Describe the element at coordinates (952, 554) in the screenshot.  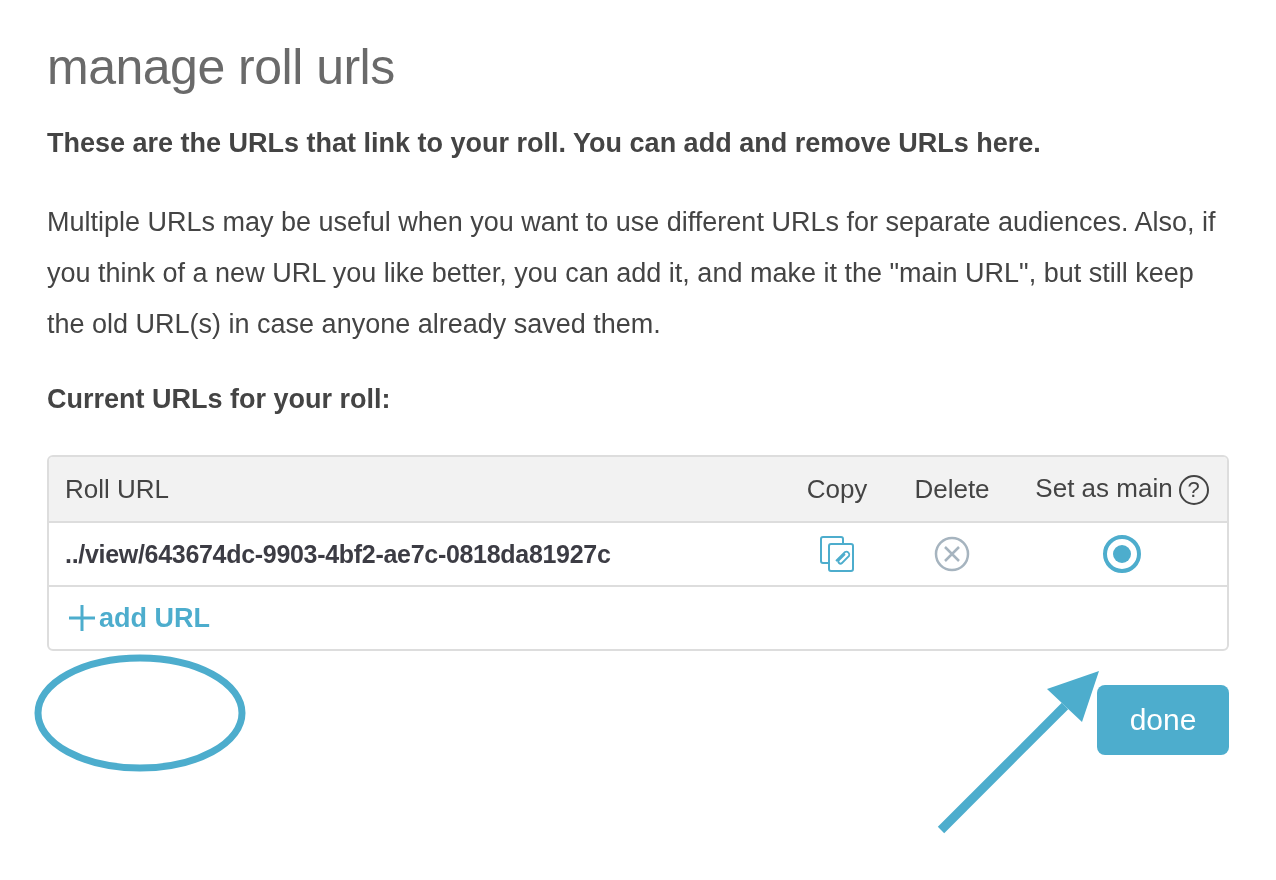
I see `delete-icon` at that location.